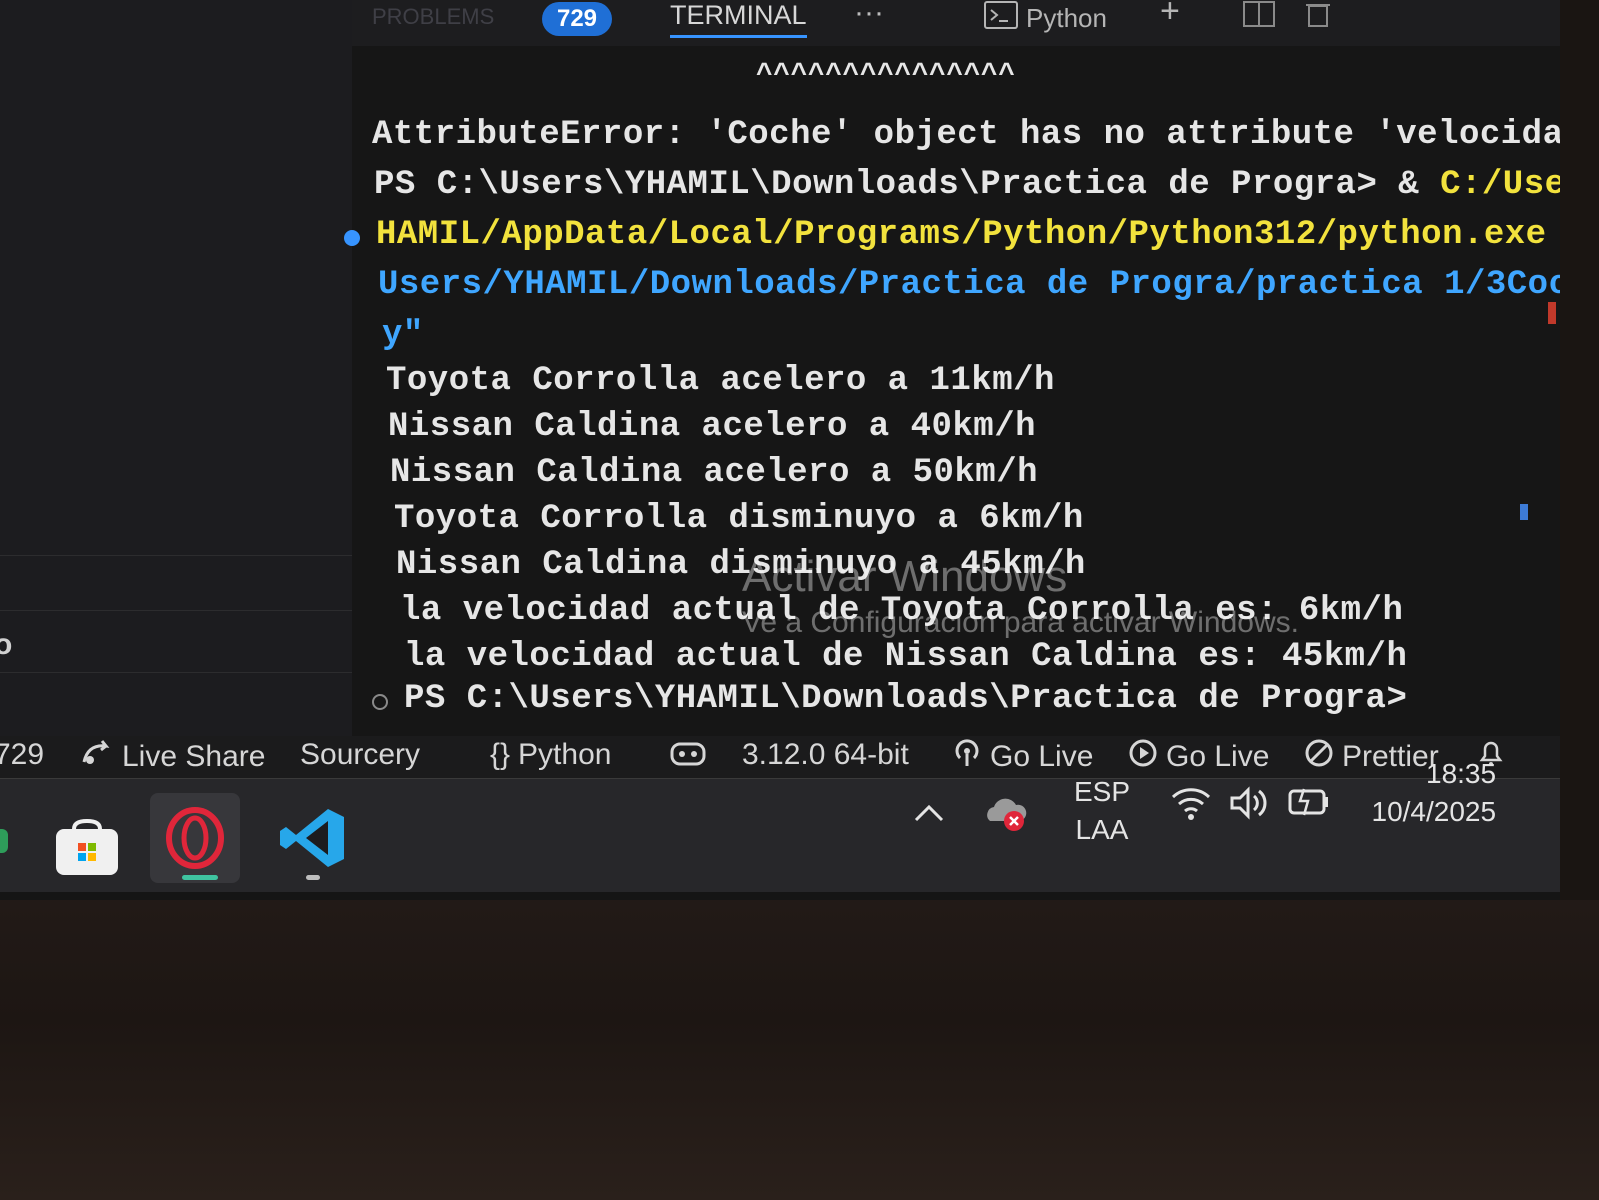 This screenshot has height=1200, width=1599. I want to click on windows-taskbar: ESP LAA 18:35 10/4/2025, so click(780, 825).